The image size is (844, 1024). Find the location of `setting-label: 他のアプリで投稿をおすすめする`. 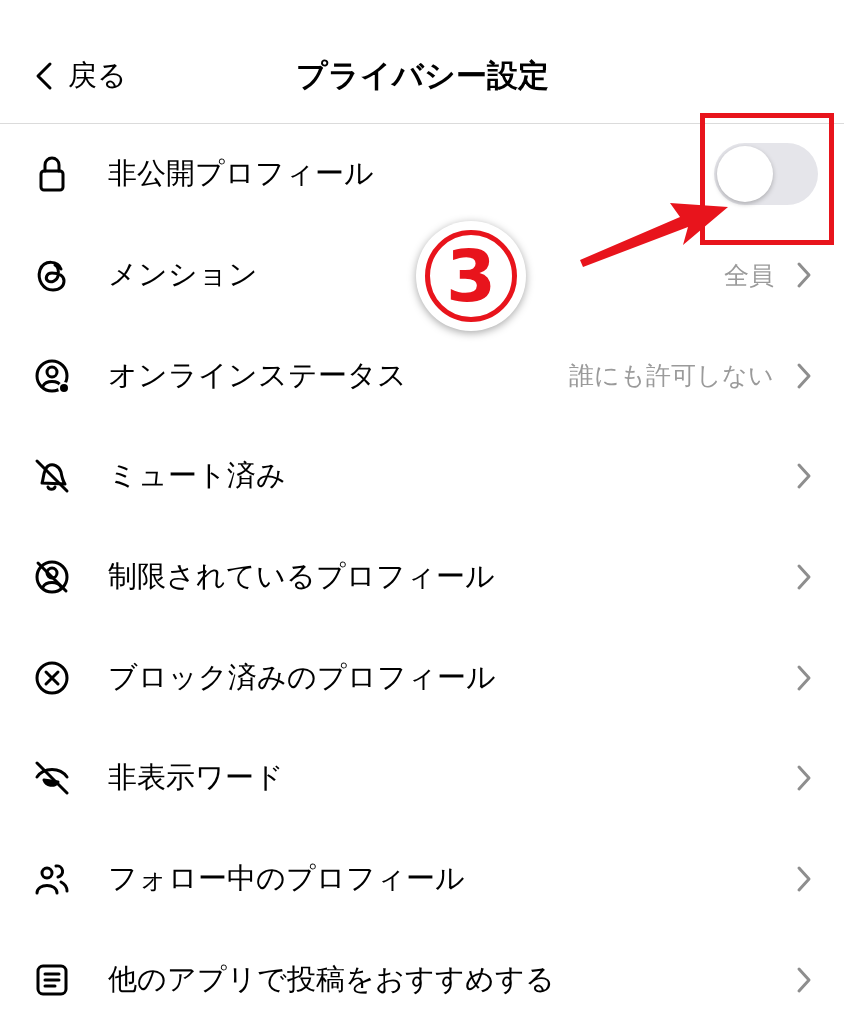

setting-label: 他のアプリで投稿をおすすめする is located at coordinates (331, 979).